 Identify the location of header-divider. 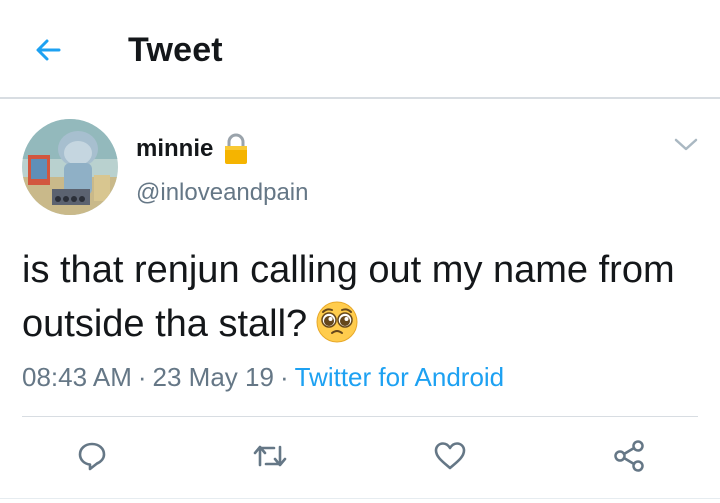
(360, 98).